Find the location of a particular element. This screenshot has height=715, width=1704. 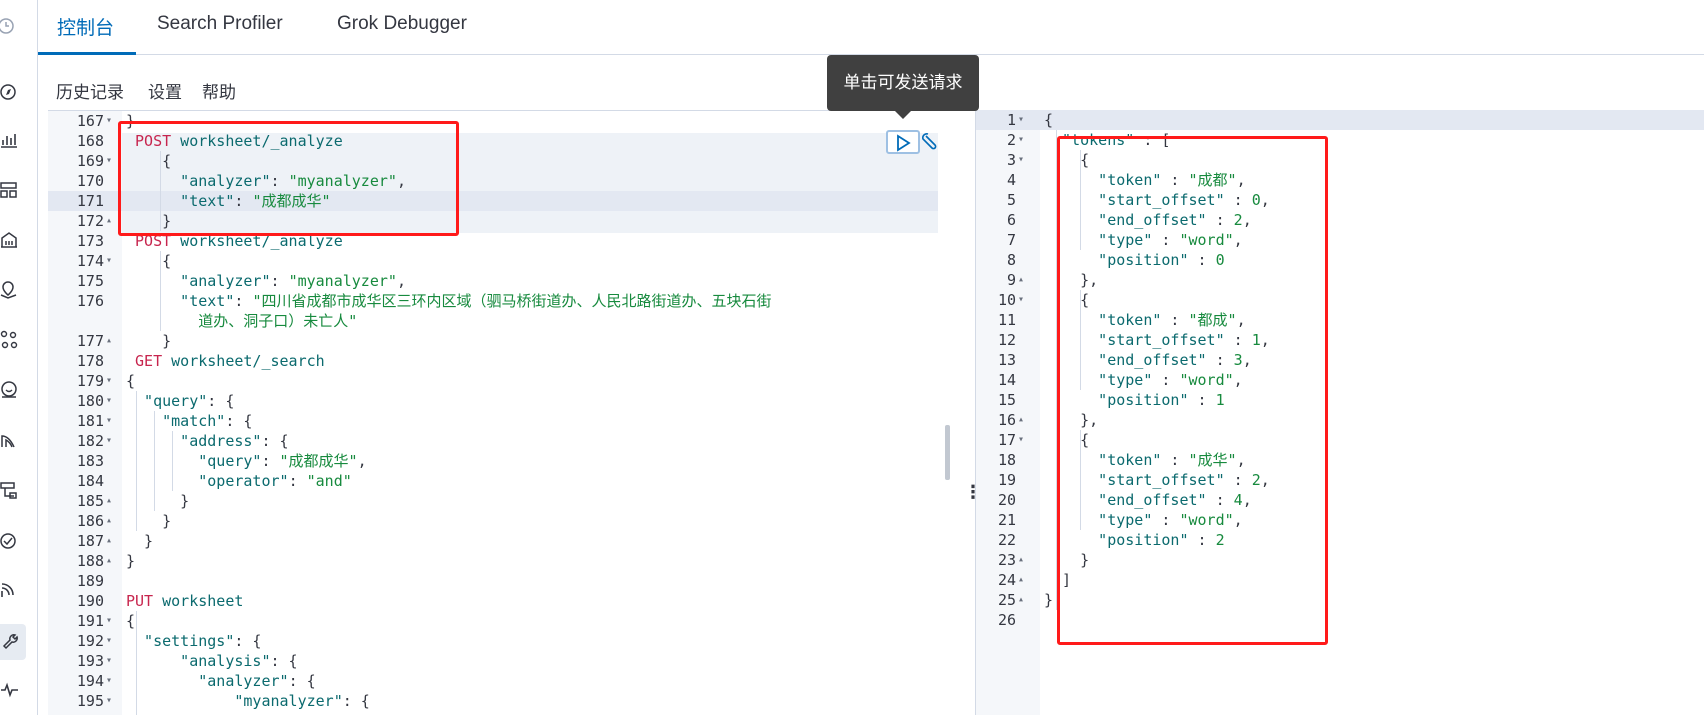

help-link: 帮助 is located at coordinates (219, 90).